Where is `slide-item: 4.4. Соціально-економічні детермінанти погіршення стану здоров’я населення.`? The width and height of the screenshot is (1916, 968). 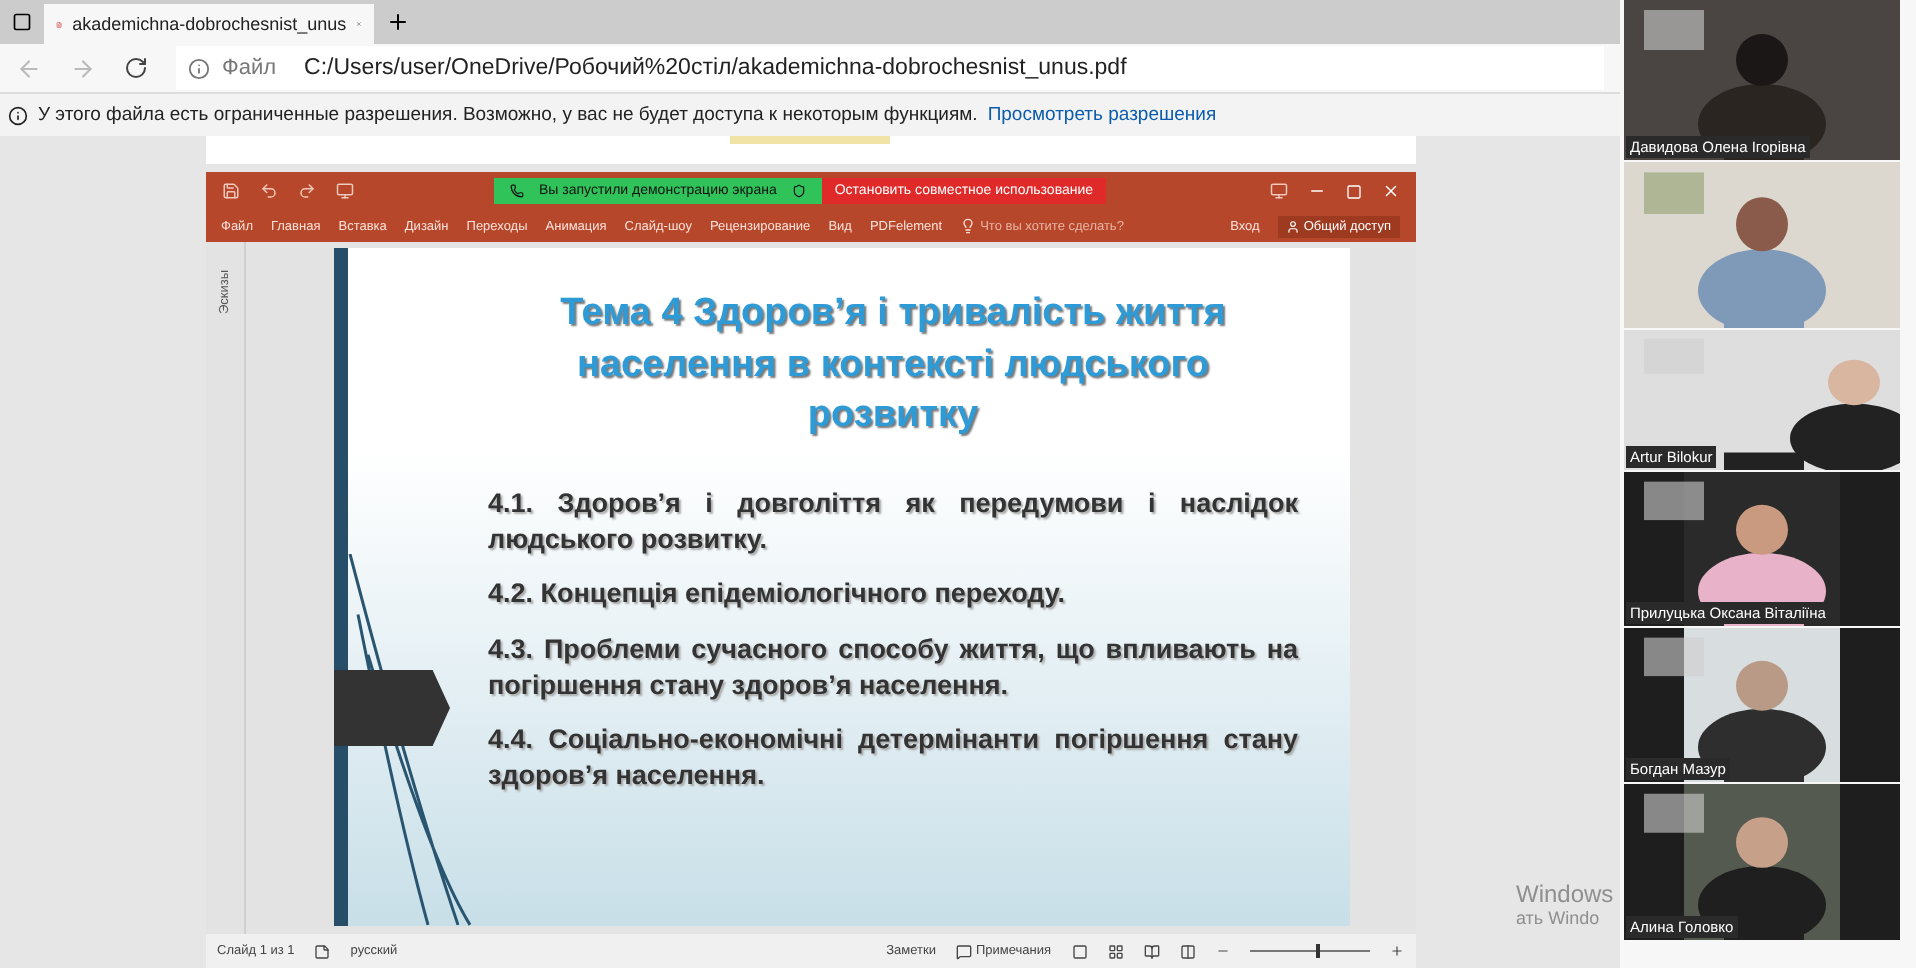
slide-item: 4.4. Соціально-економічні детермінанти погіршення стану здоров’я населення. is located at coordinates (893, 758).